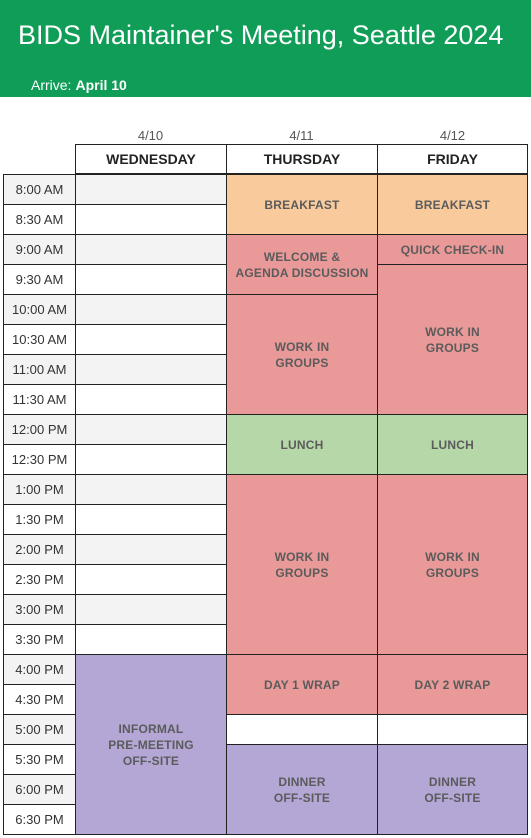  What do you see at coordinates (39, 280) in the screenshot?
I see `time-slot: 9:30 AM` at bounding box center [39, 280].